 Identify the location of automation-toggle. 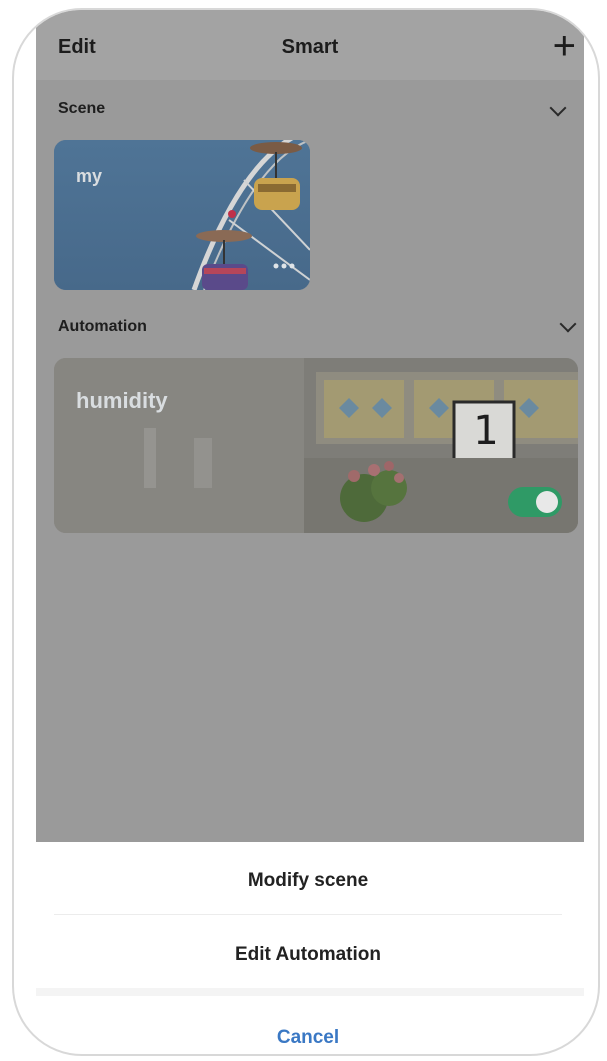
(535, 502).